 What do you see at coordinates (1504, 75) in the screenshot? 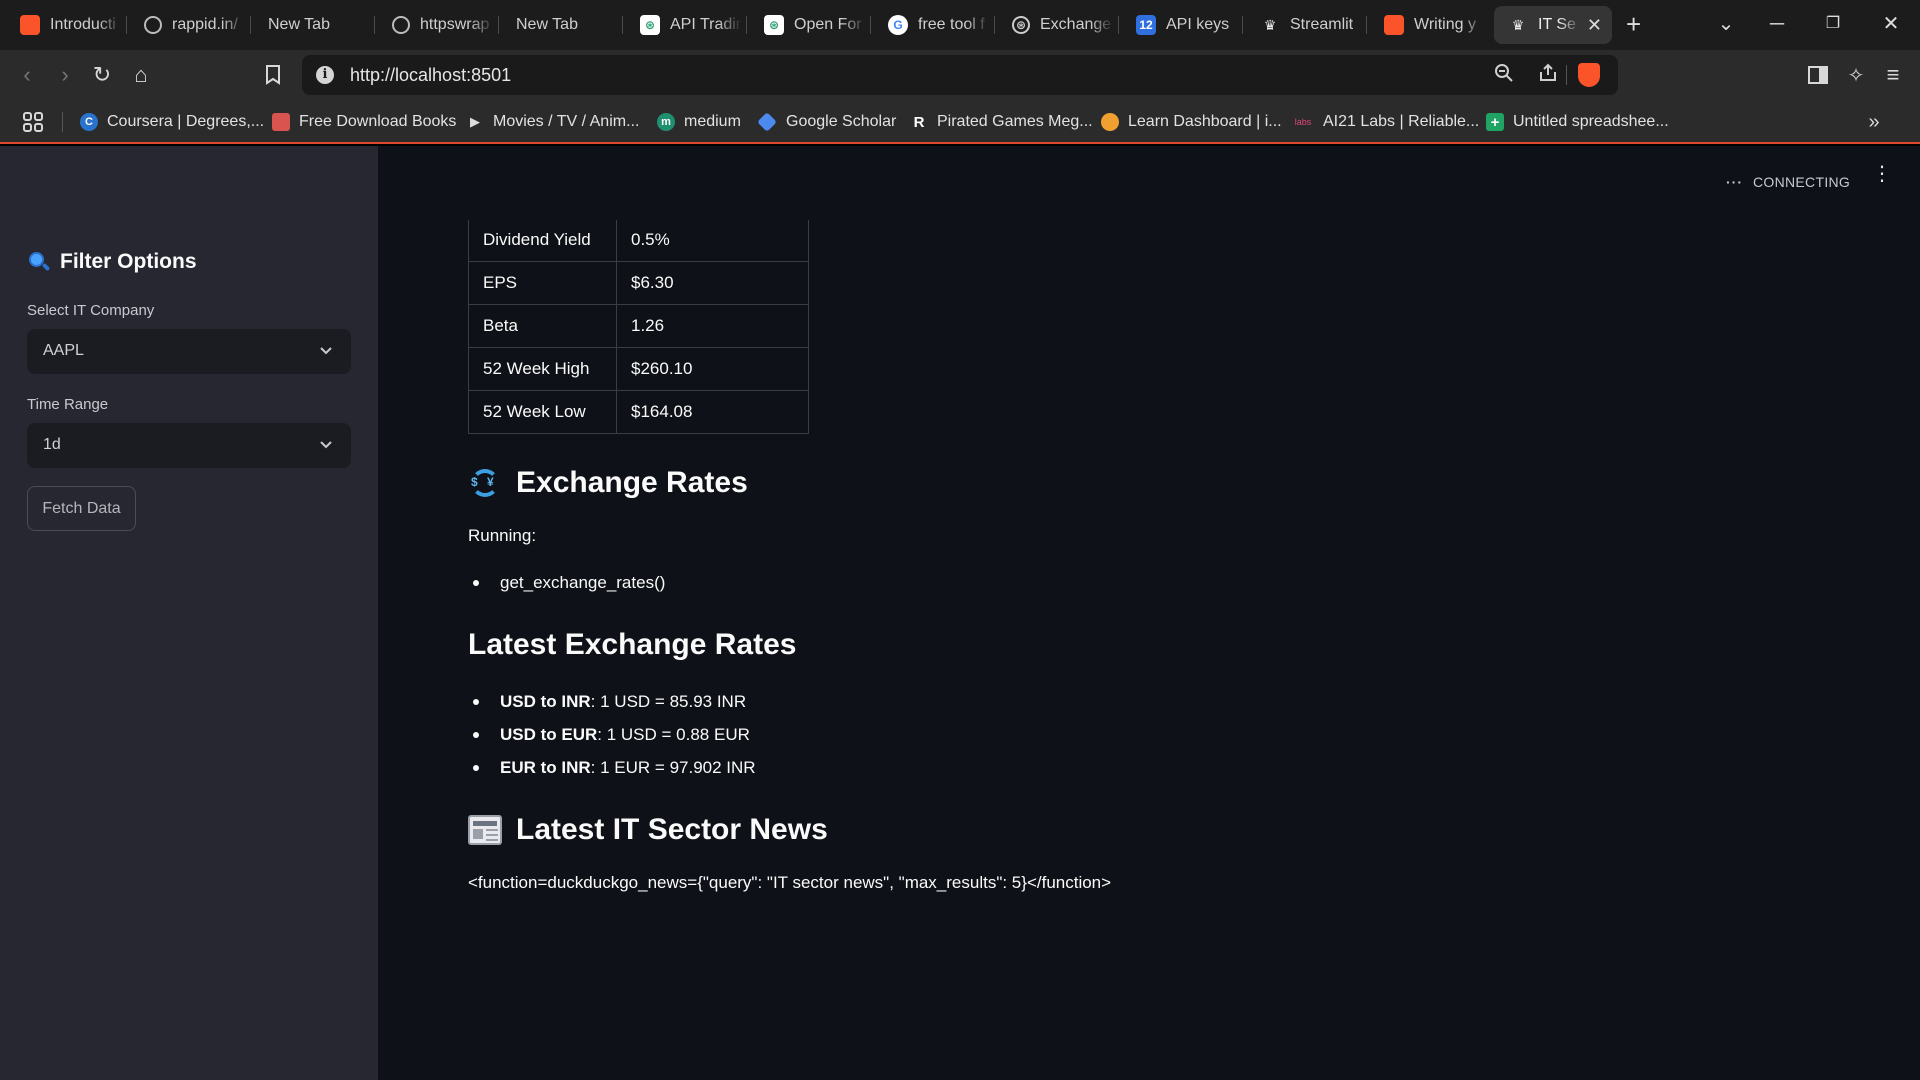
I see `zoom-icon` at bounding box center [1504, 75].